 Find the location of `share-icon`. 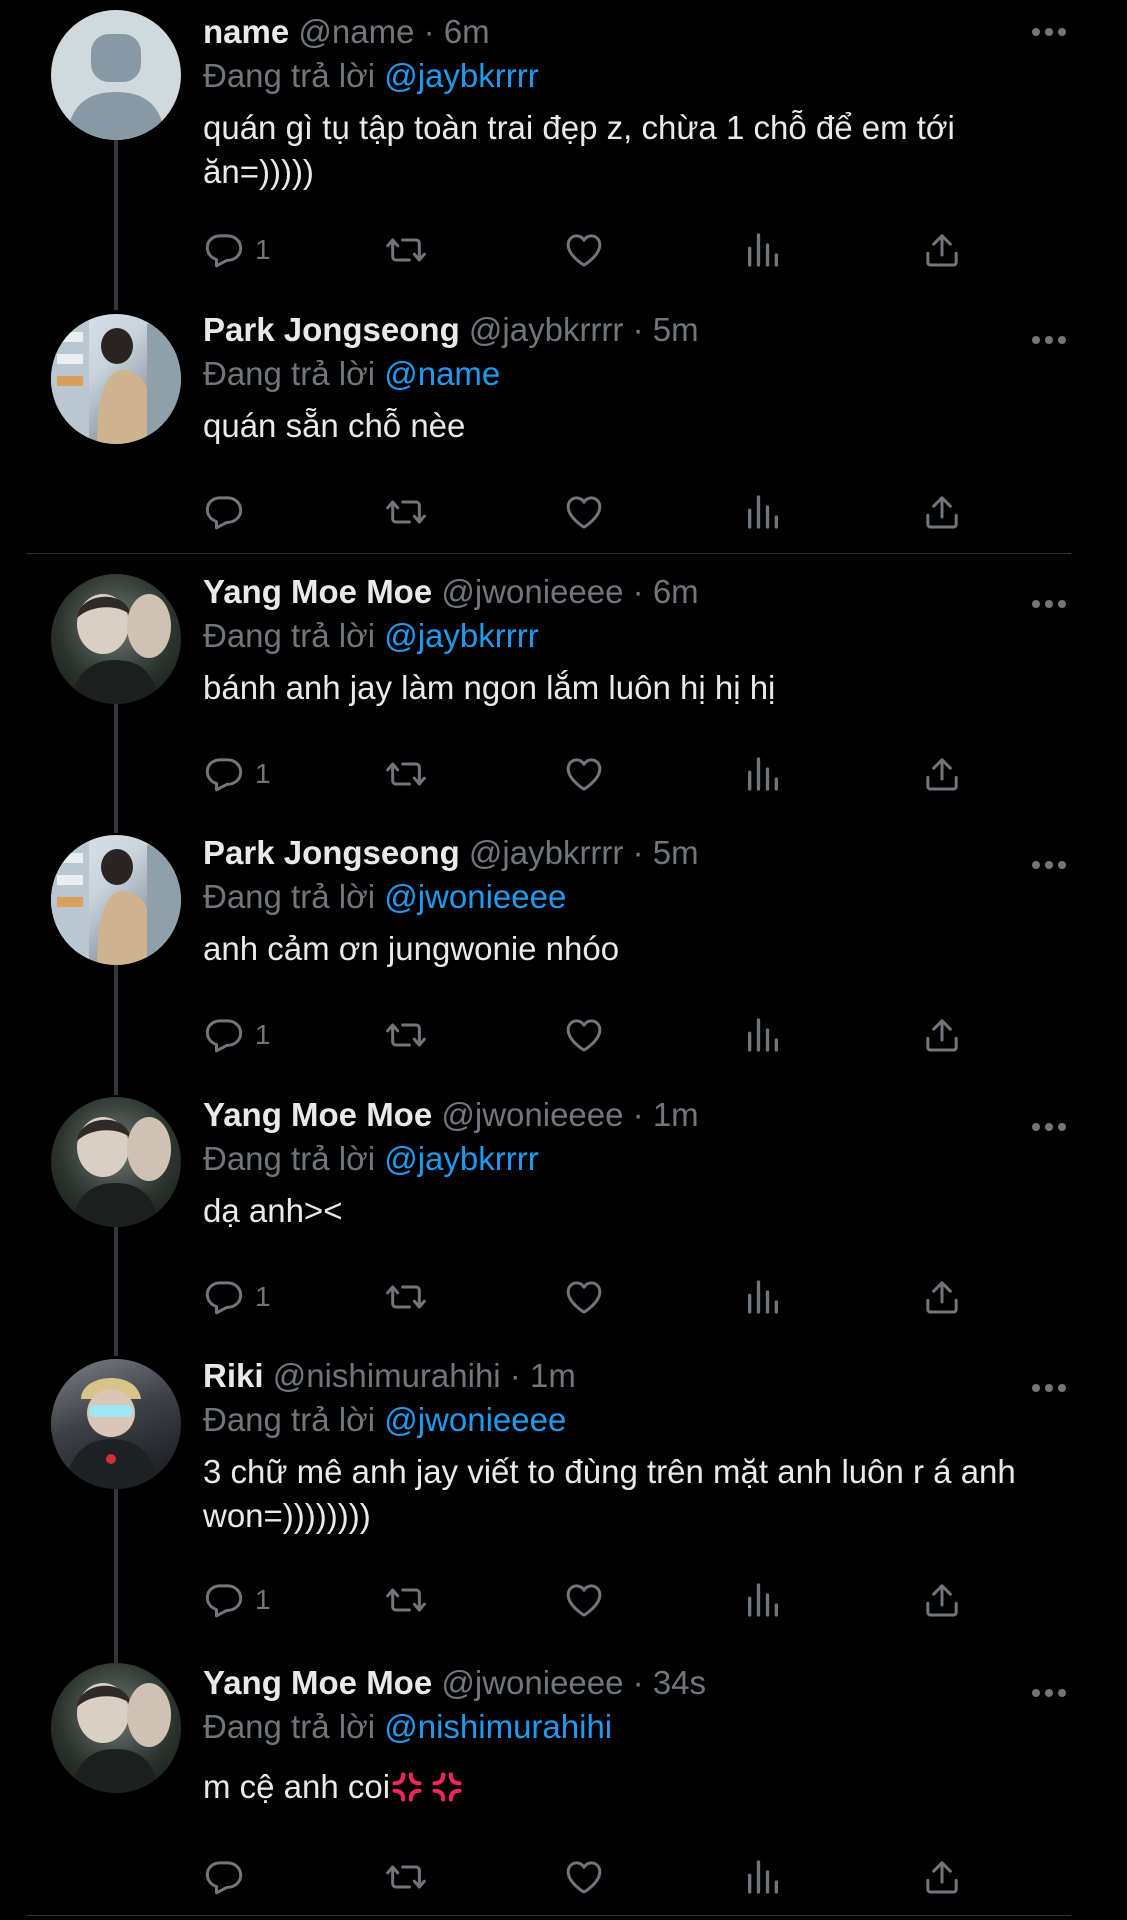

share-icon is located at coordinates (942, 774).